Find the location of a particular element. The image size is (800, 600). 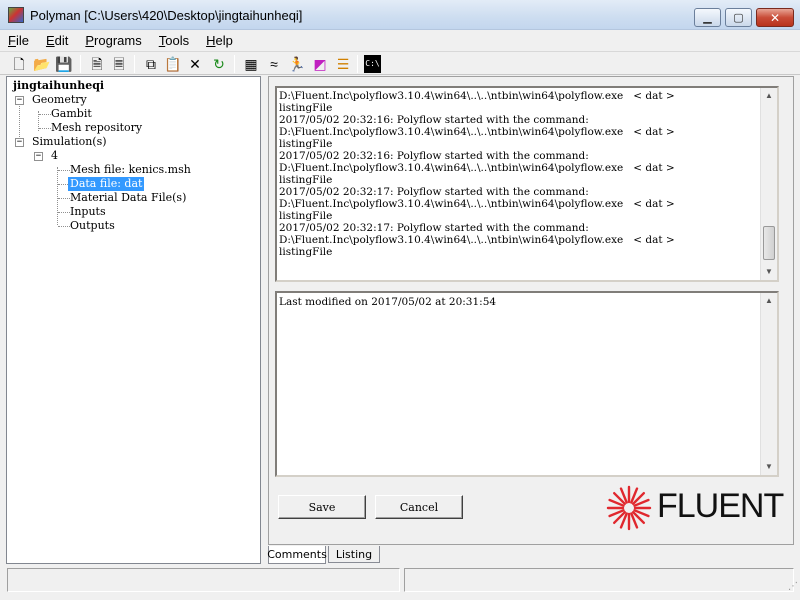

status-bar: ⋰ is located at coordinates (400, 583).